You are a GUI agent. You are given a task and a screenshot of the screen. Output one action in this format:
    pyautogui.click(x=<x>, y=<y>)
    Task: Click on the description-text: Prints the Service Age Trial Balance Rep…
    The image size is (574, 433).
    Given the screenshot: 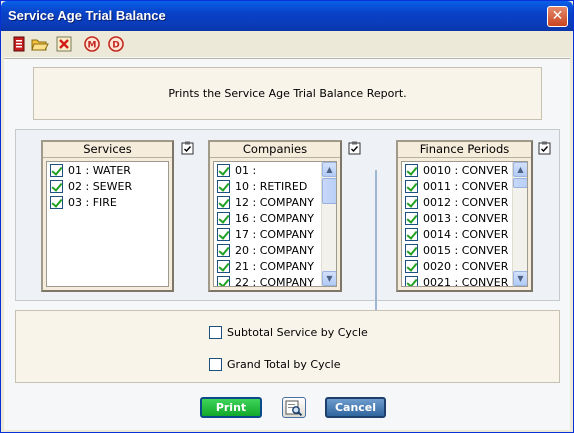 What is the action you would take?
    pyautogui.click(x=287, y=93)
    